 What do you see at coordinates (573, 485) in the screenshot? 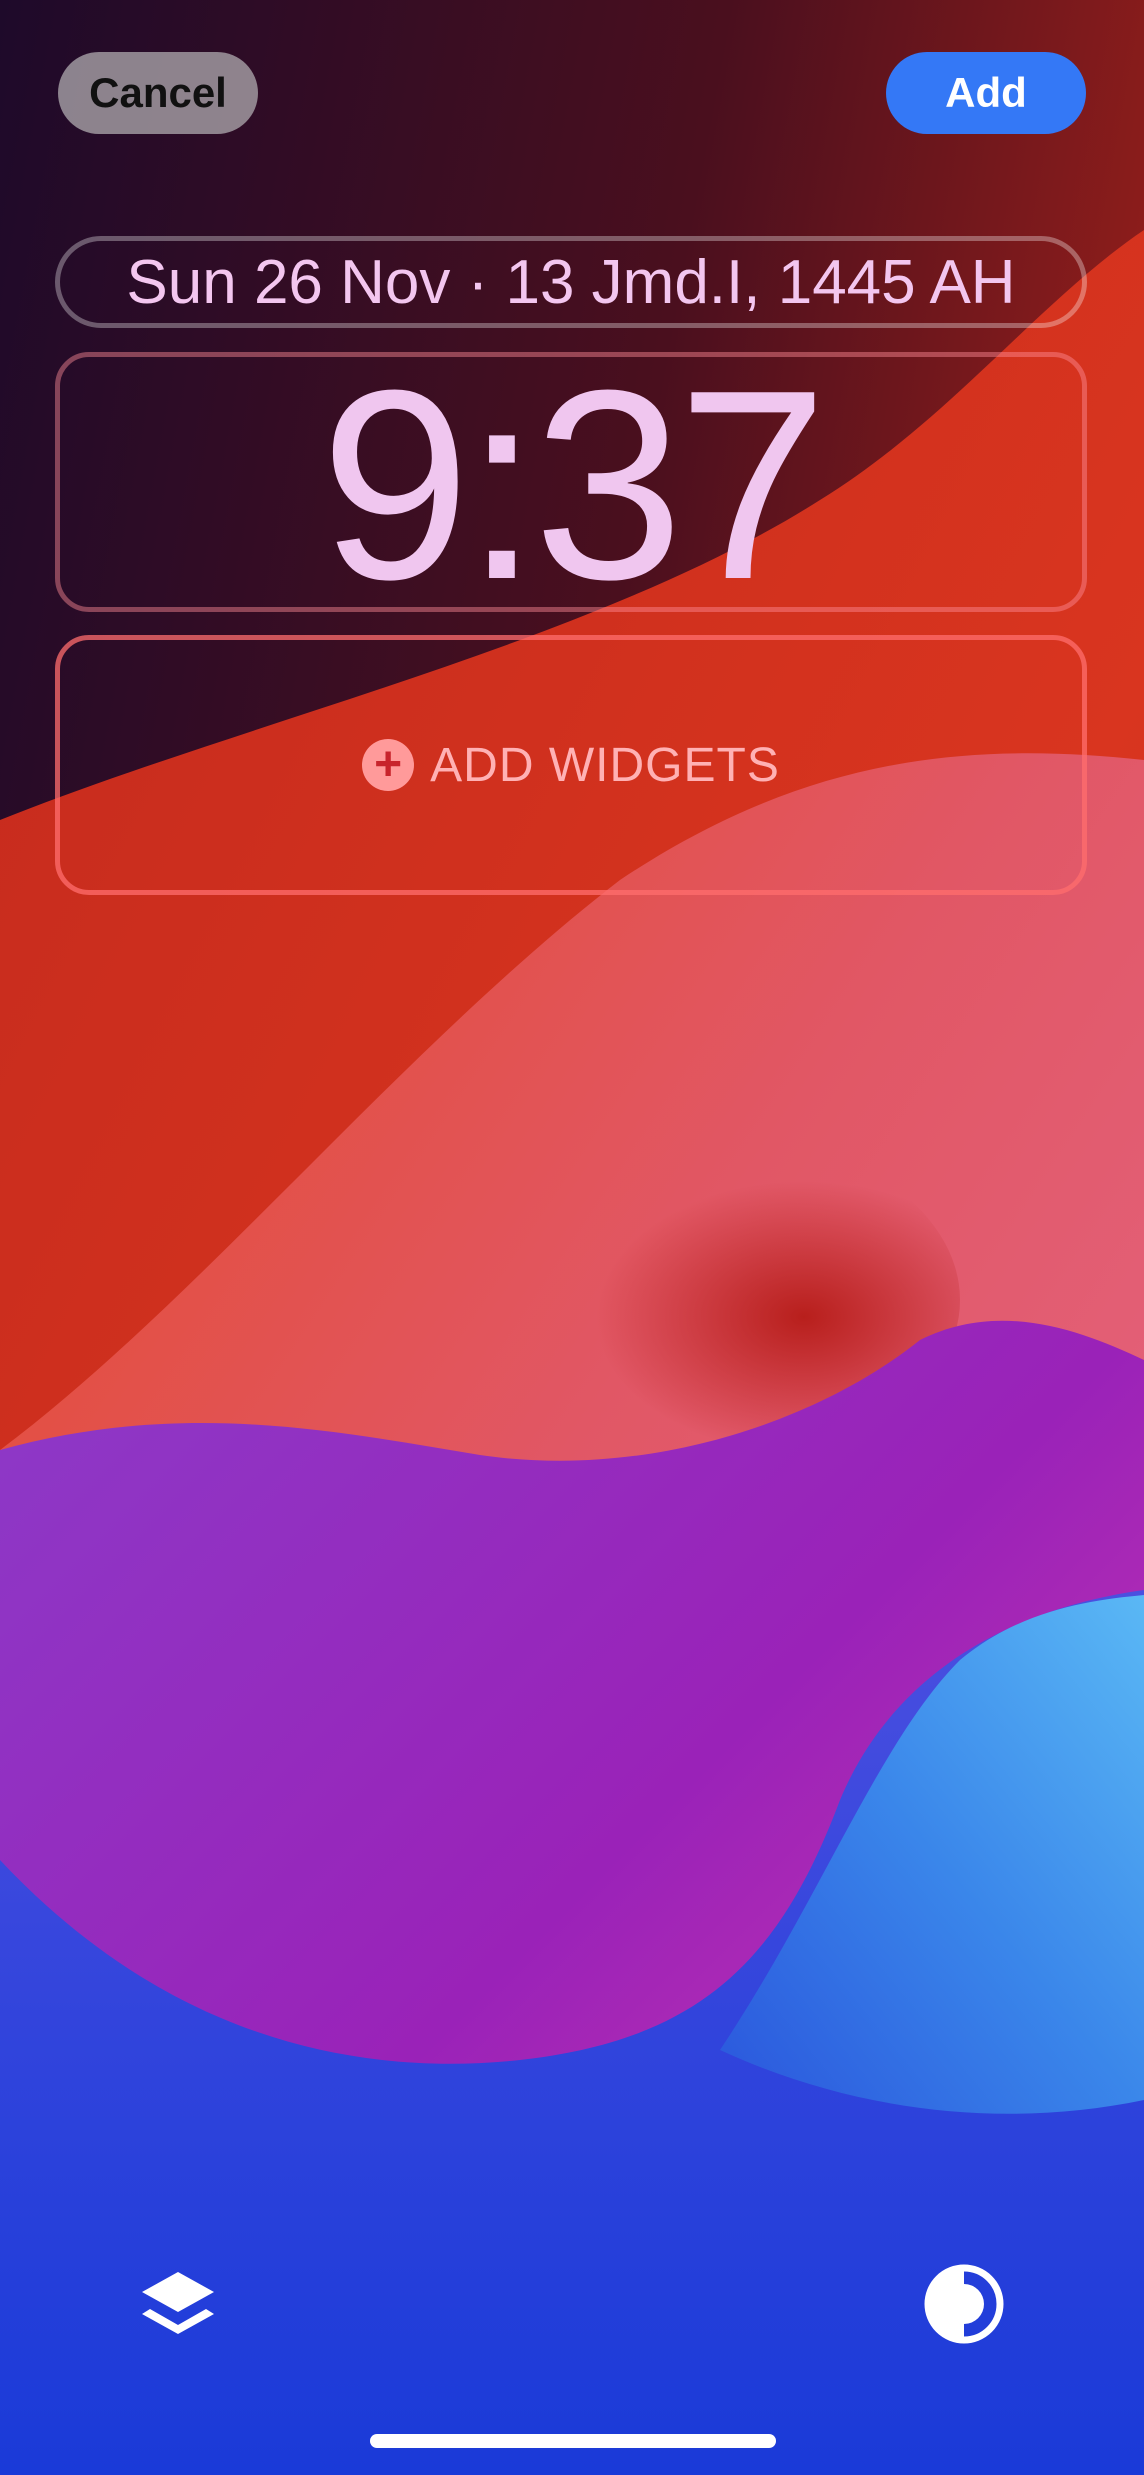
I see `clock-time: 9:37` at bounding box center [573, 485].